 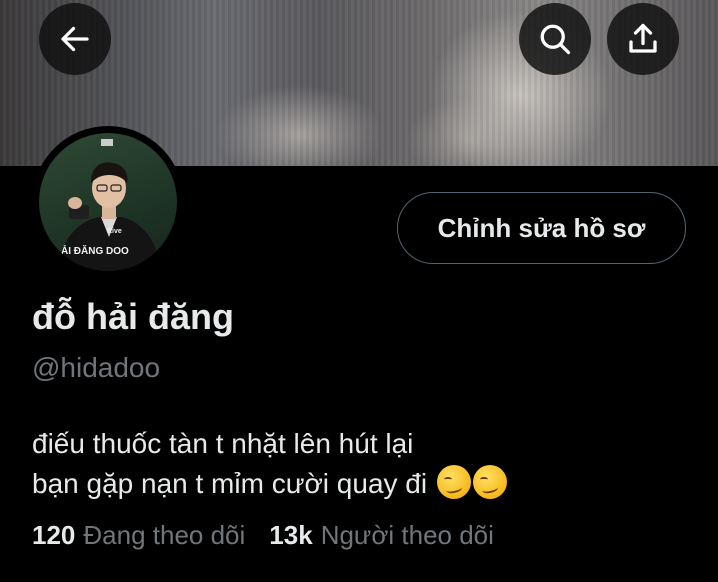 I want to click on follow-stats: 120 Đang theo dõi 13k Người theo dõi, so click(x=275, y=535).